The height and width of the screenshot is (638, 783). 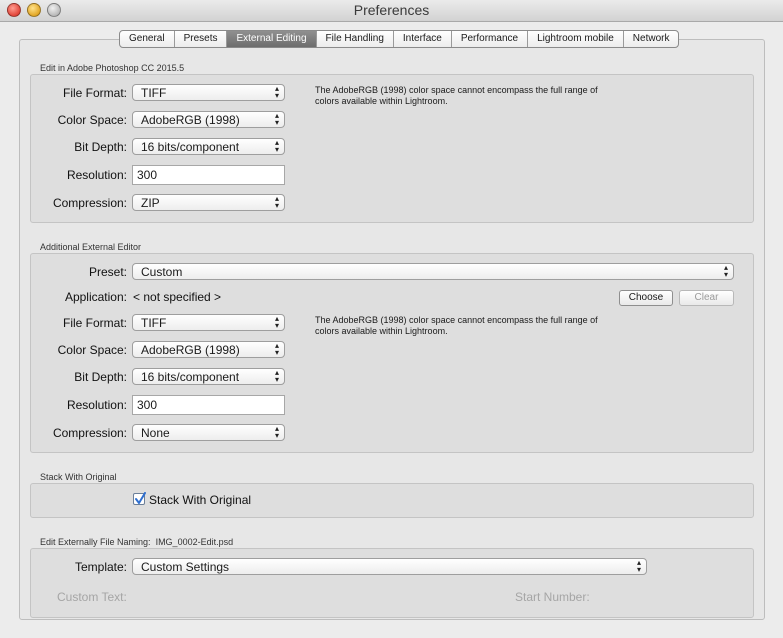 What do you see at coordinates (190, 147) in the screenshot?
I see `ps-bit-depth-value: 16 bits/component` at bounding box center [190, 147].